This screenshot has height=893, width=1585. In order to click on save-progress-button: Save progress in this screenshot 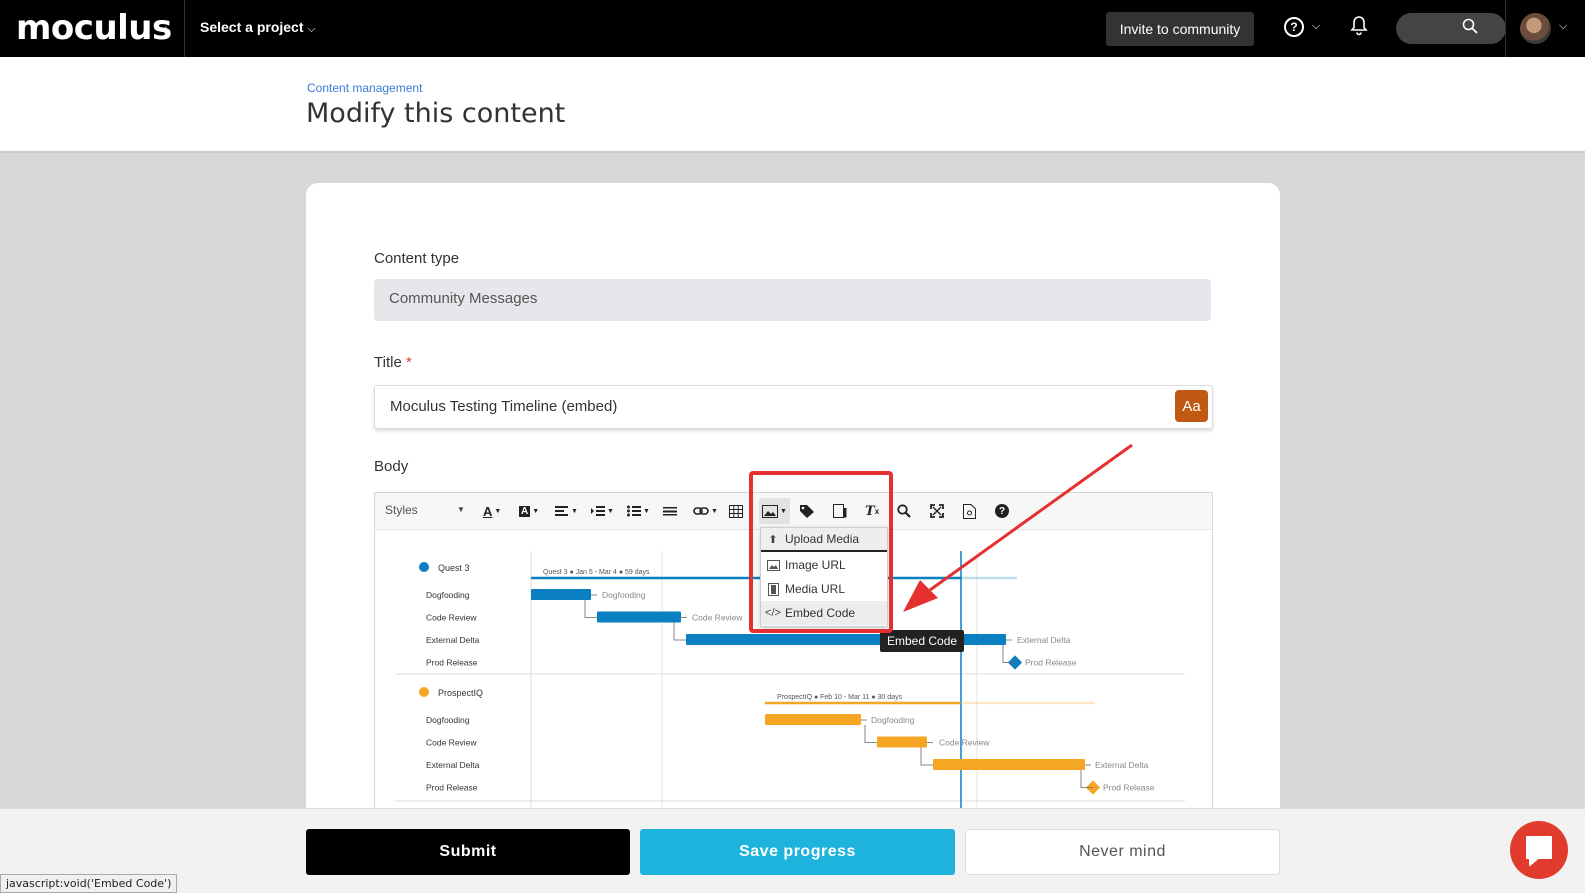, I will do `click(797, 852)`.